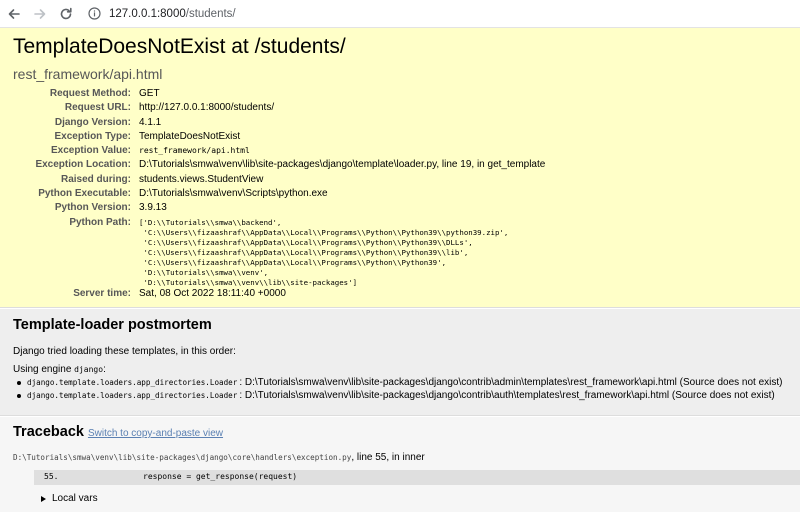  What do you see at coordinates (40, 14) in the screenshot?
I see `forward-arrow-icon` at bounding box center [40, 14].